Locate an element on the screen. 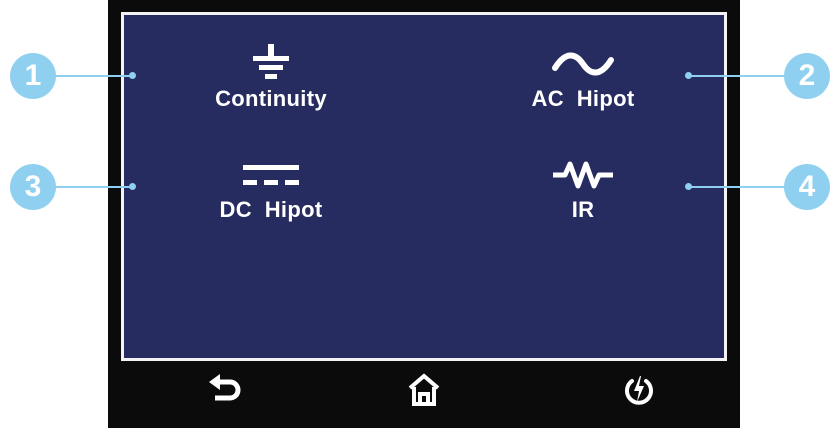  back-button is located at coordinates (225, 392).